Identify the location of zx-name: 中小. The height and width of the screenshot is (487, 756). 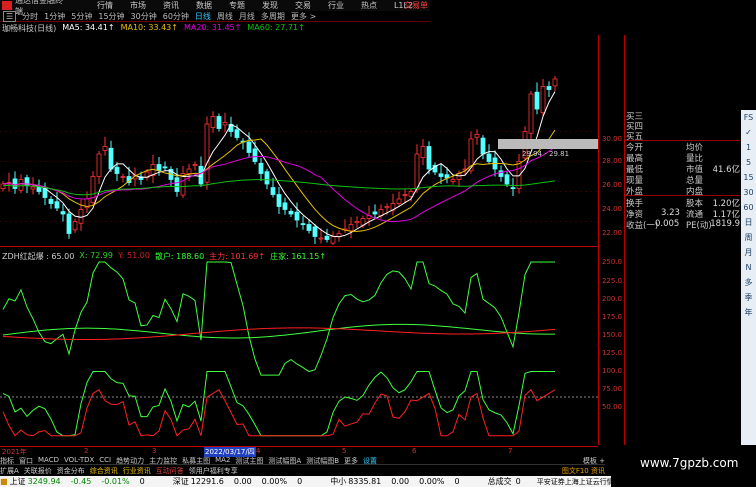
(338, 481).